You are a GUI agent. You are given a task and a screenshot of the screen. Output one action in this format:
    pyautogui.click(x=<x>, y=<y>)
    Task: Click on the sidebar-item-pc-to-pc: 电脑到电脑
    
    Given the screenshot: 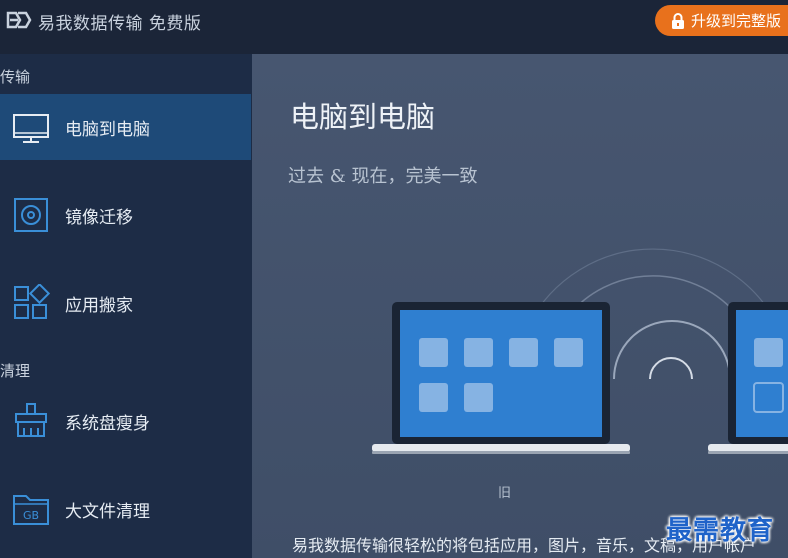 What is the action you would take?
    pyautogui.click(x=125, y=127)
    